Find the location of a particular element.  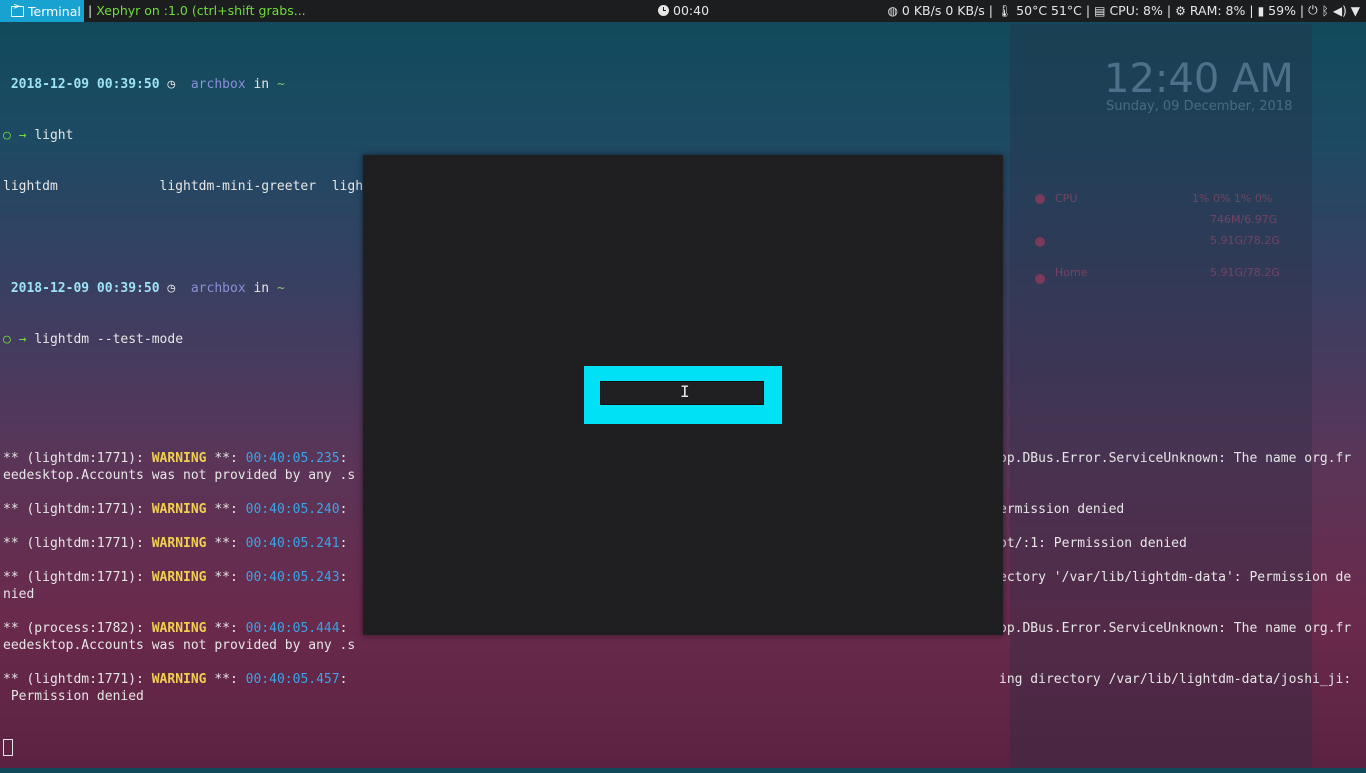

volume-icon: ◀) is located at coordinates (1340, 11).